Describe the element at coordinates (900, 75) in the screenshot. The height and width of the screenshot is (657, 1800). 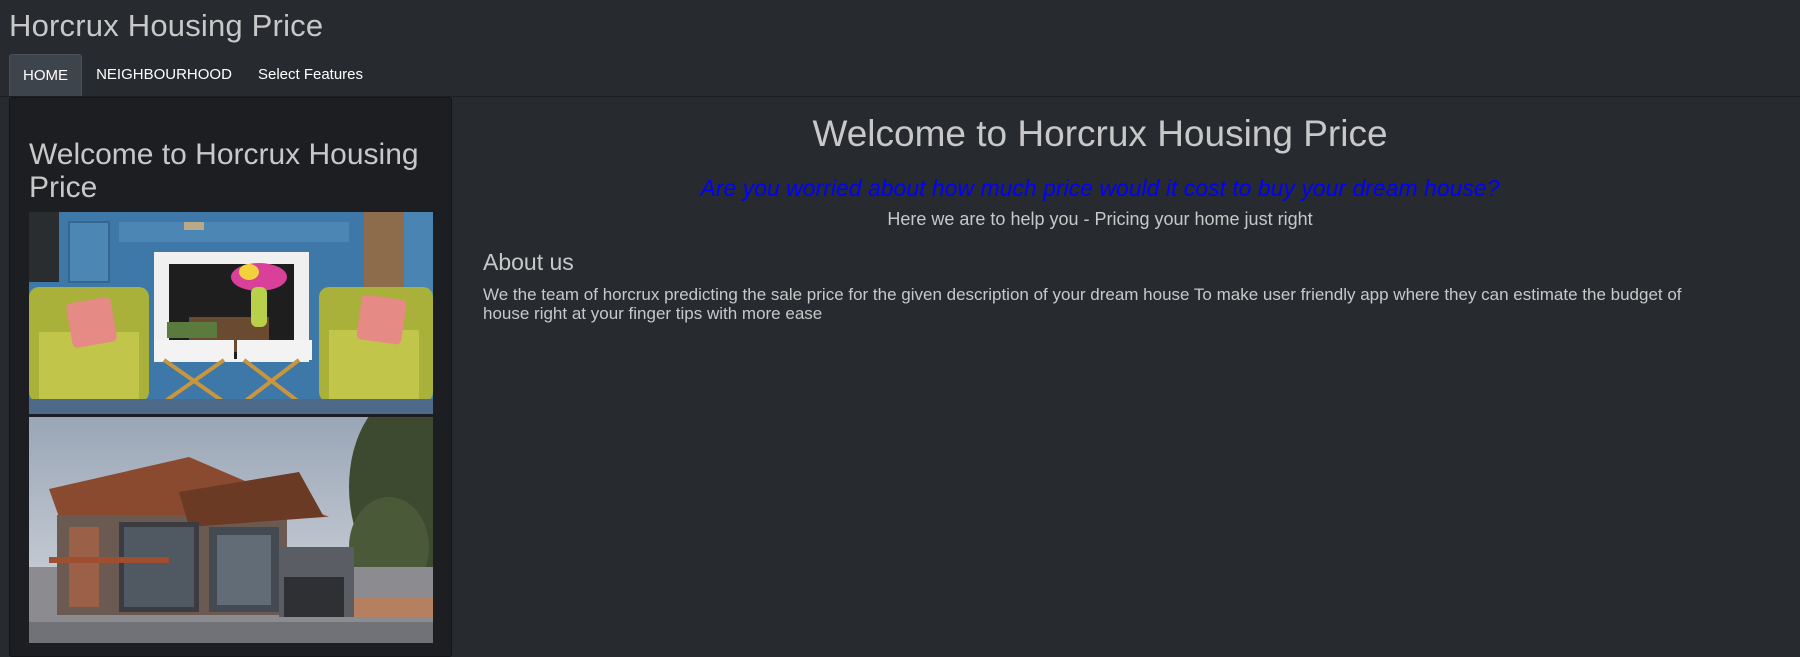
I see `navbar: HOME NEIGHBOURHOOD Select Features` at that location.